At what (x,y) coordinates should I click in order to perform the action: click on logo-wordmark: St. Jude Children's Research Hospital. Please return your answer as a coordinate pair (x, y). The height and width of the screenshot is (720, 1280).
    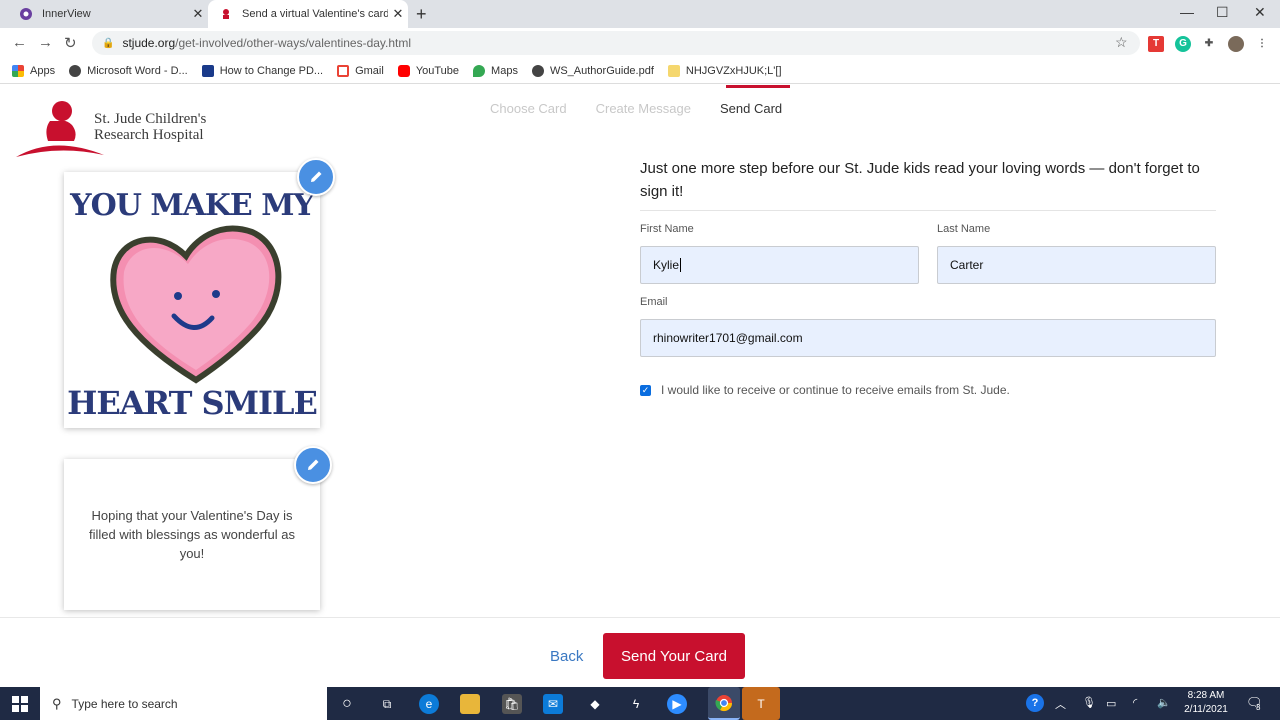
    Looking at the image, I should click on (150, 127).